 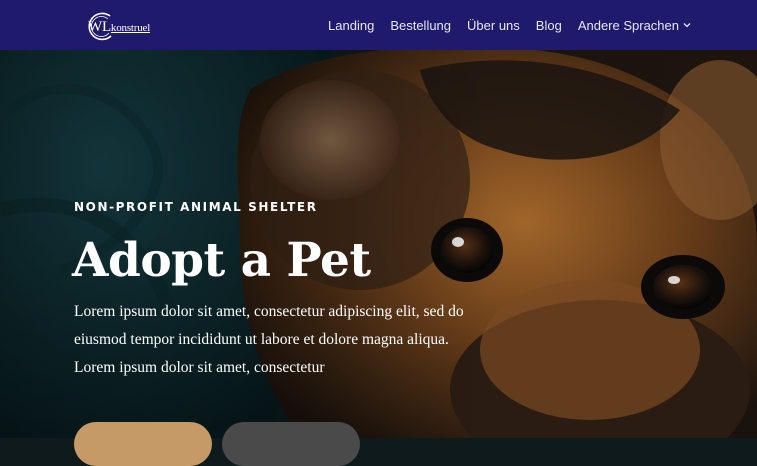 What do you see at coordinates (628, 25) in the screenshot?
I see `nav-item-label: Andere Sprachen` at bounding box center [628, 25].